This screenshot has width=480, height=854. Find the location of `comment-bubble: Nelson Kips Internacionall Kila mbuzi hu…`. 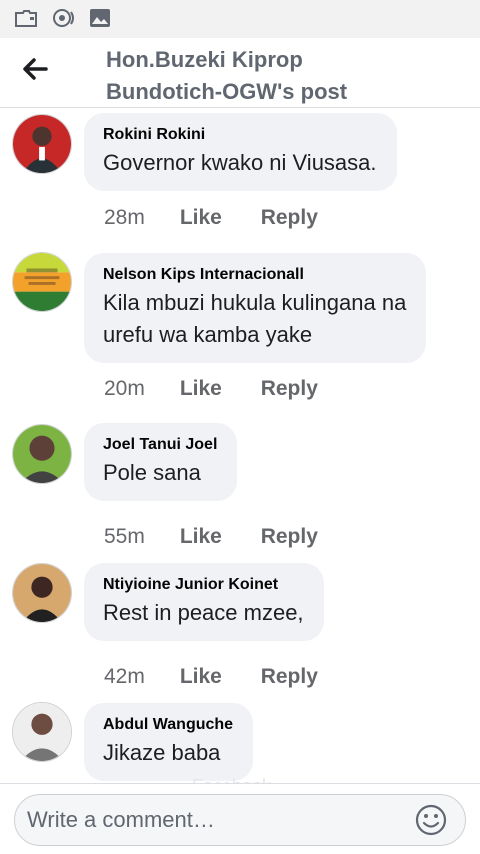

comment-bubble: Nelson Kips Internacionall Kila mbuzi hu… is located at coordinates (255, 308).